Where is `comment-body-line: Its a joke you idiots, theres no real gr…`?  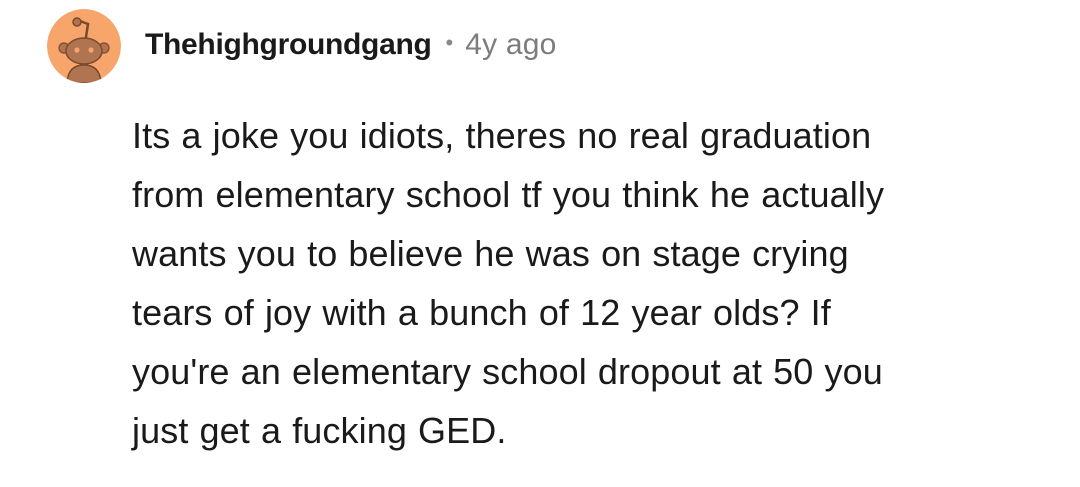
comment-body-line: Its a joke you idiots, theres no real gr… is located at coordinates (502, 135).